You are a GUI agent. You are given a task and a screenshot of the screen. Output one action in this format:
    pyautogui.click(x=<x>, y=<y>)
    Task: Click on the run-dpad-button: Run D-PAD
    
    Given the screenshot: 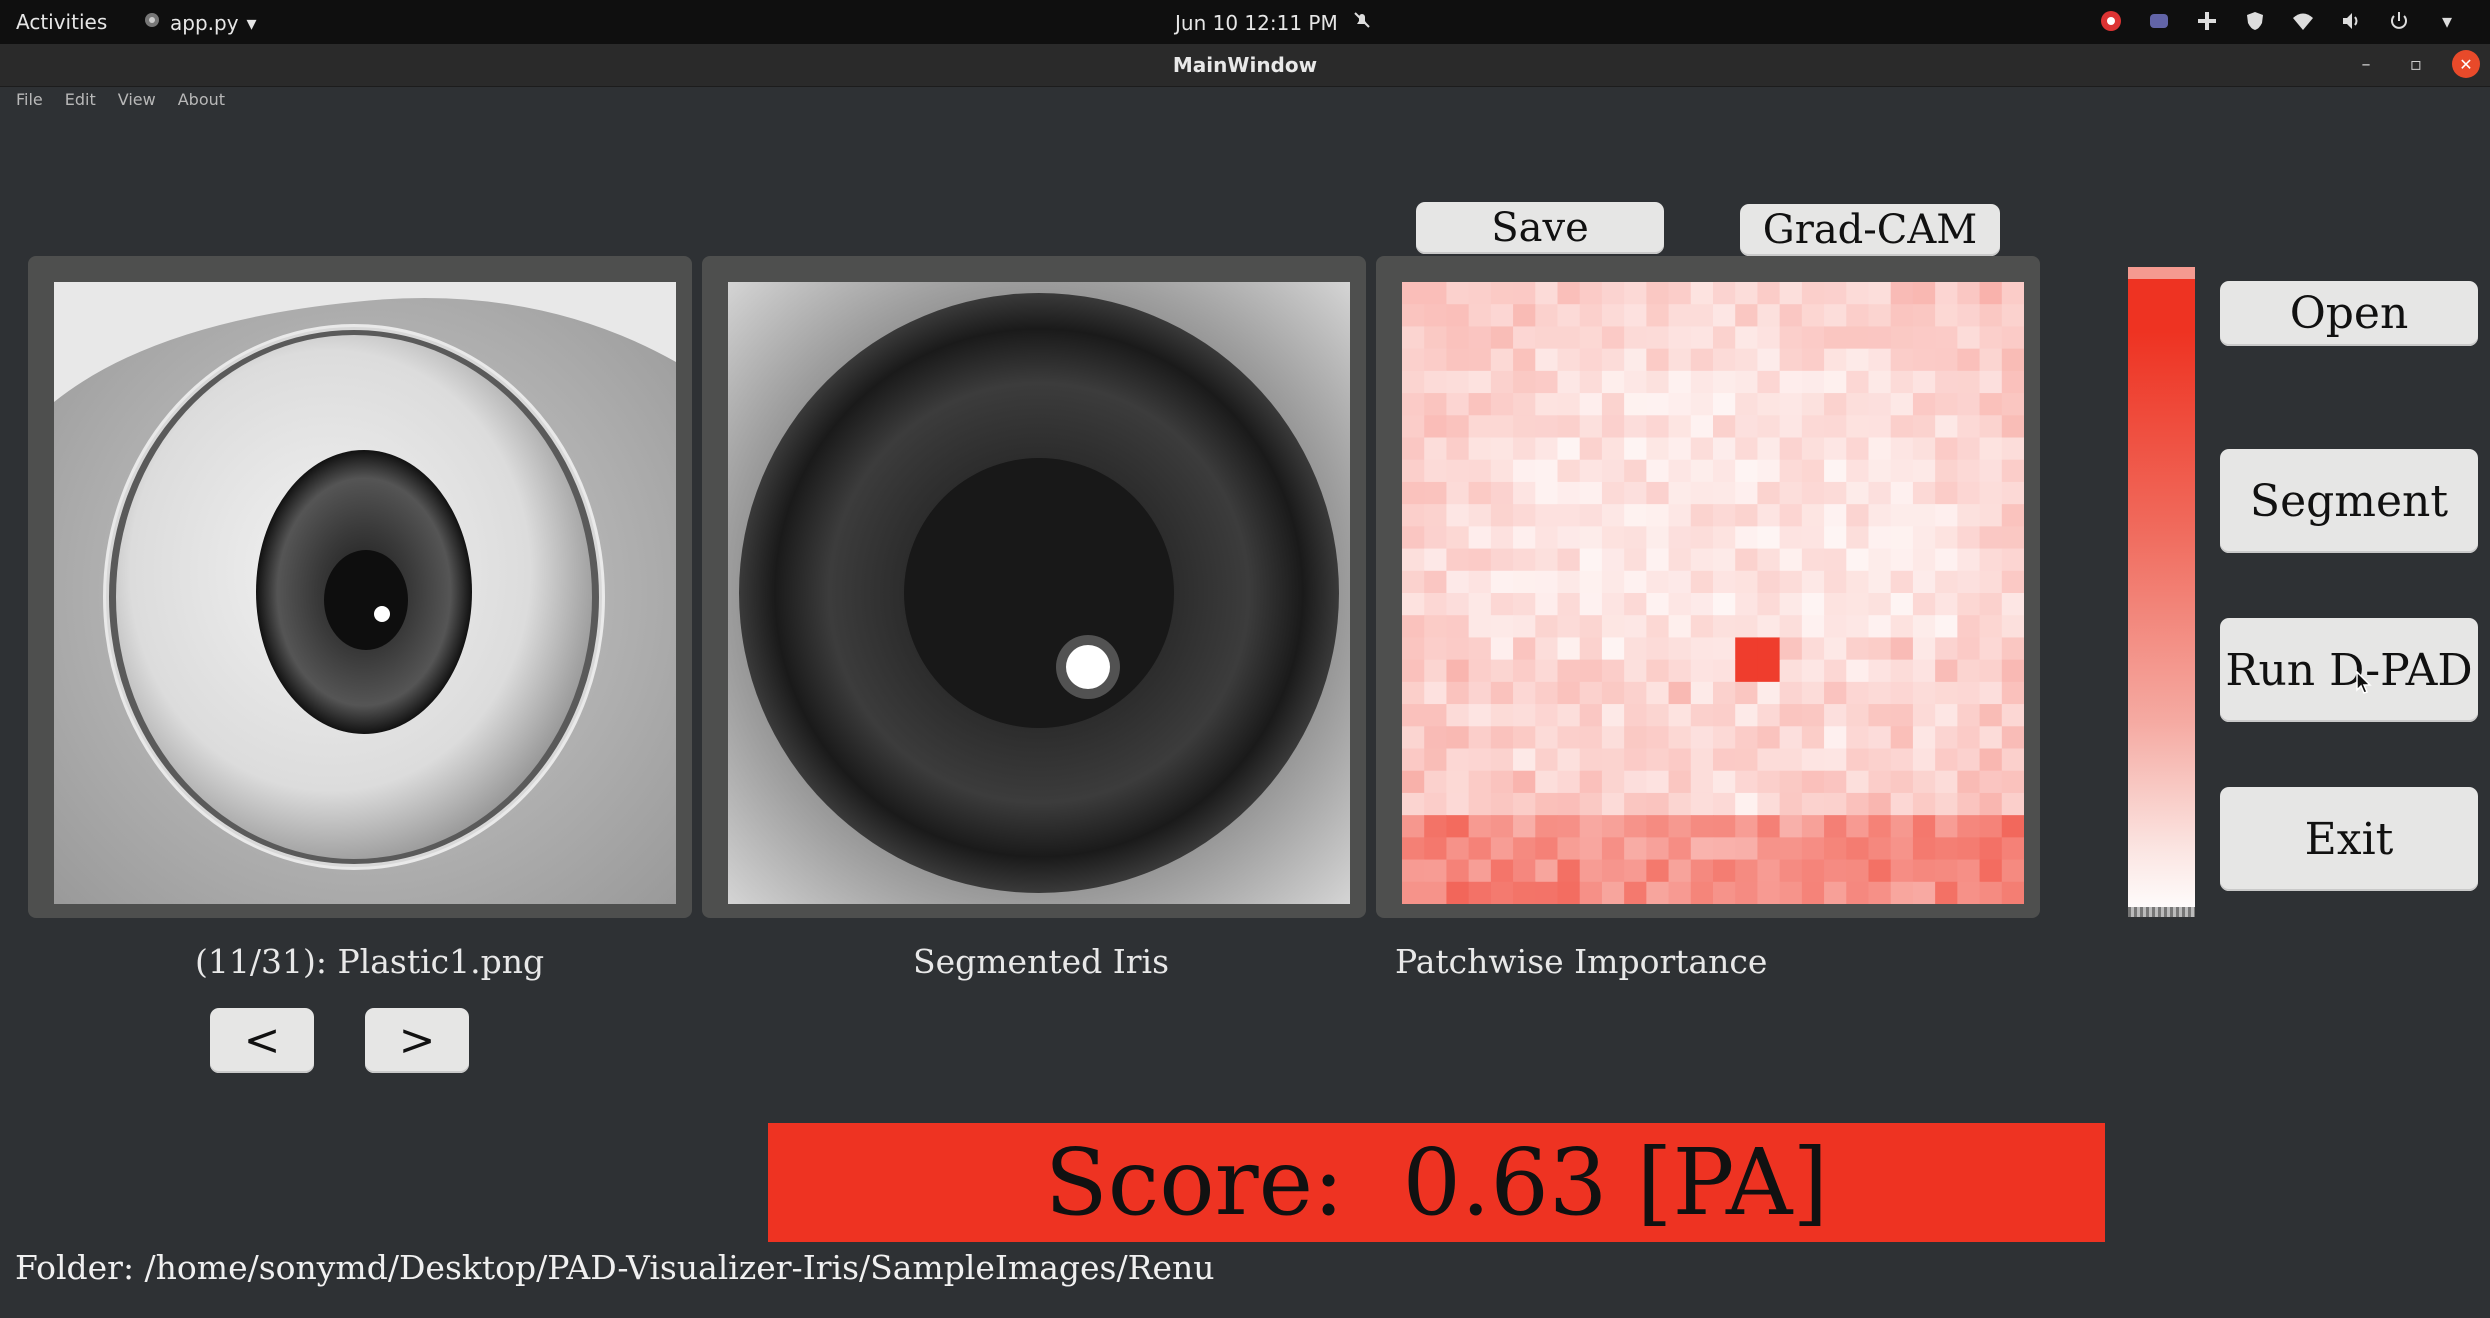 What is the action you would take?
    pyautogui.click(x=2349, y=670)
    